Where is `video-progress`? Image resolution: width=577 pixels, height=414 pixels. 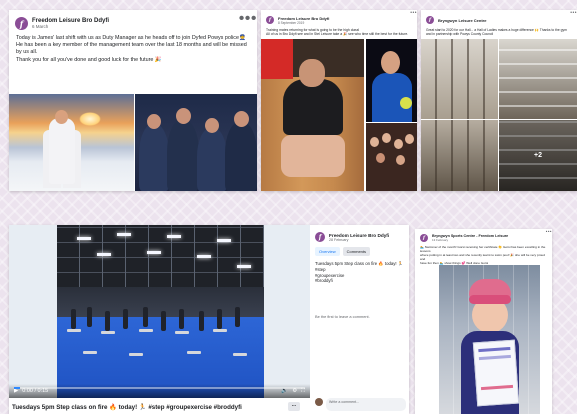 video-progress is located at coordinates (159, 388).